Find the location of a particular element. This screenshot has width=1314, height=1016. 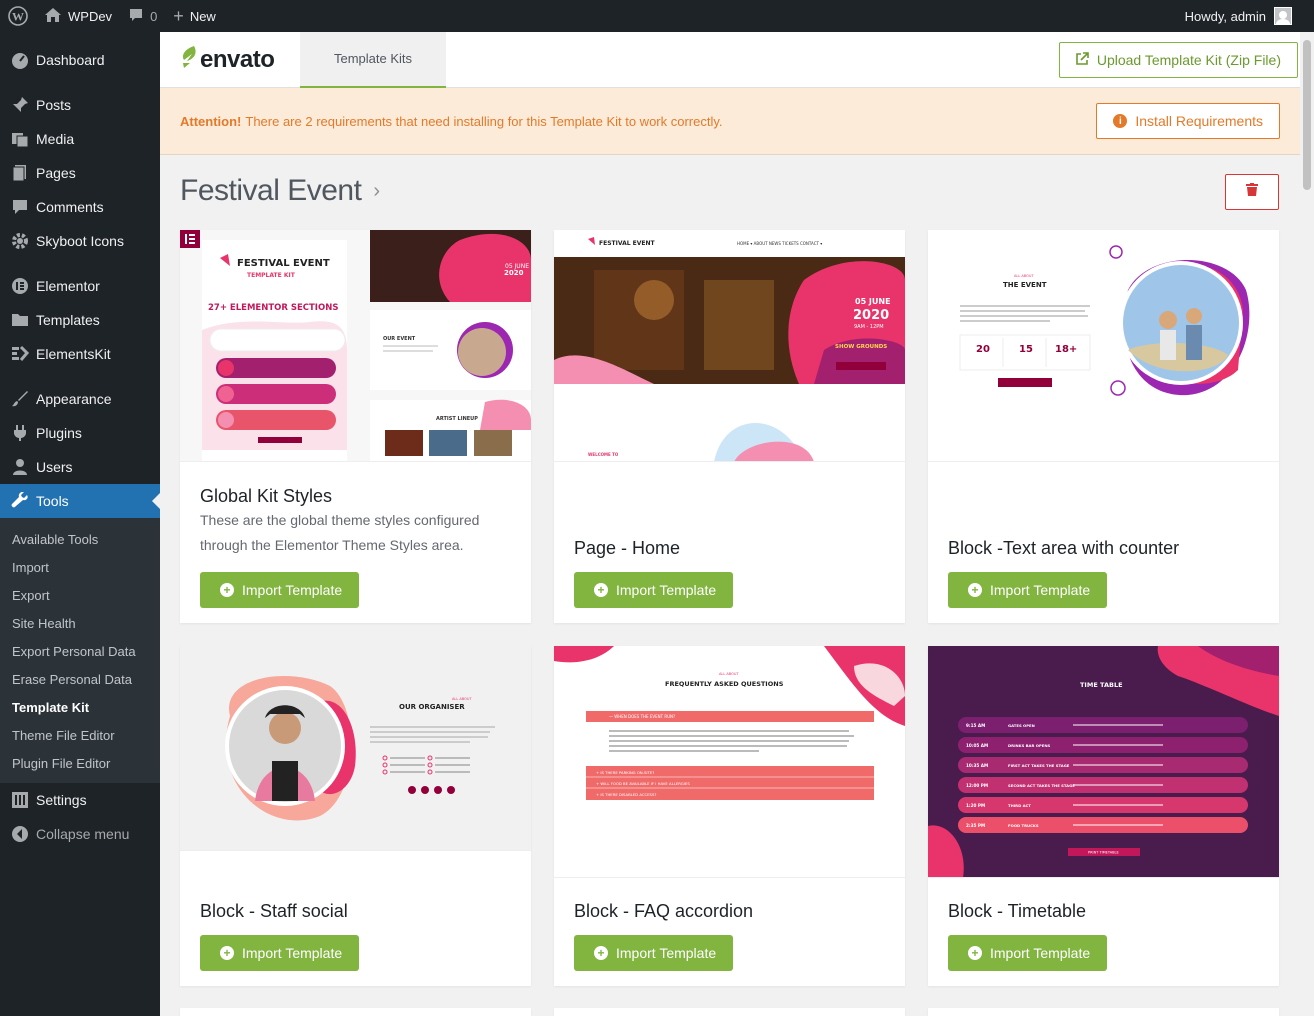

dashboard-icon is located at coordinates (20, 60).